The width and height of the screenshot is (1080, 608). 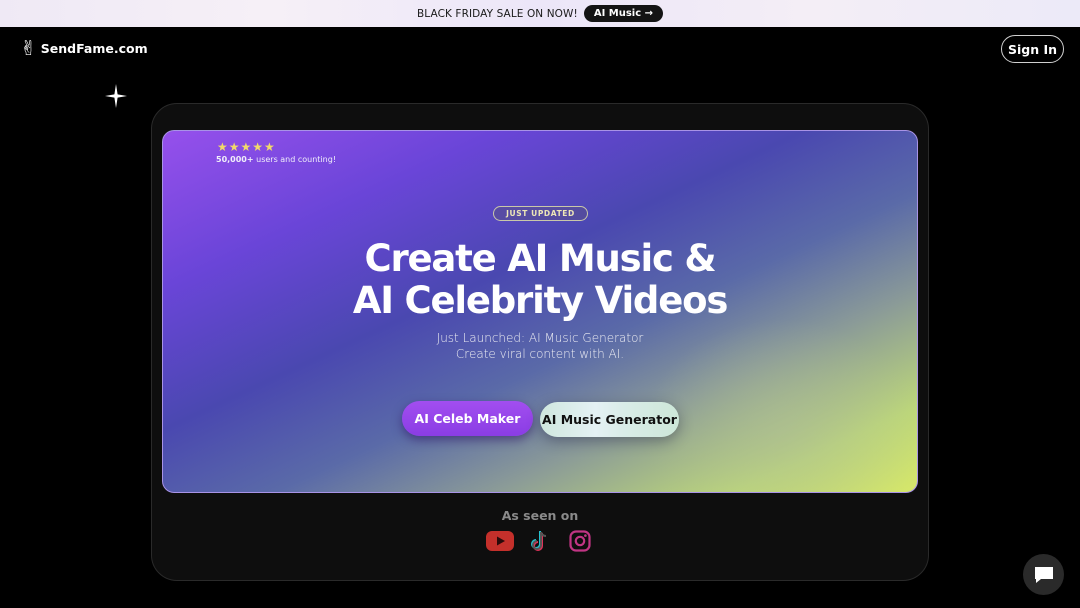 What do you see at coordinates (539, 541) in the screenshot?
I see `tiktok-icon` at bounding box center [539, 541].